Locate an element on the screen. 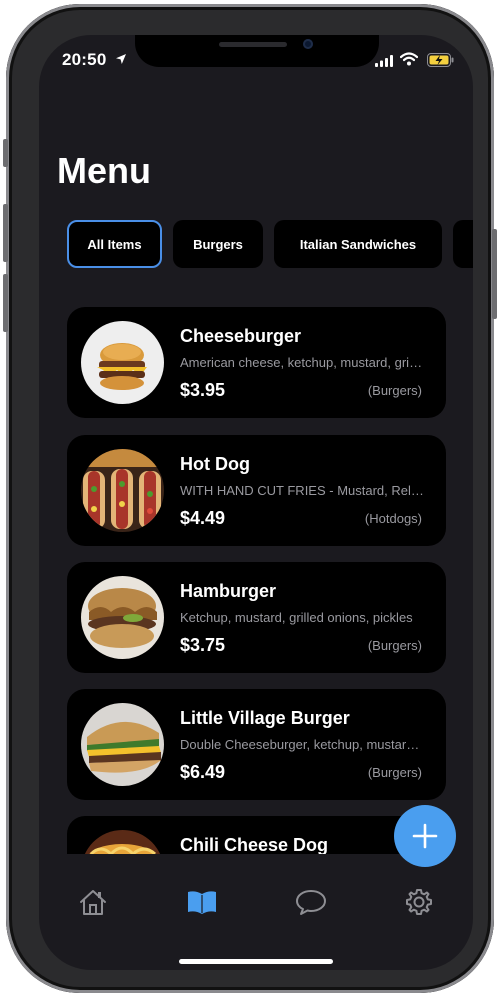 Image resolution: width=500 pixels, height=997 pixels. gear-icon is located at coordinates (419, 902).